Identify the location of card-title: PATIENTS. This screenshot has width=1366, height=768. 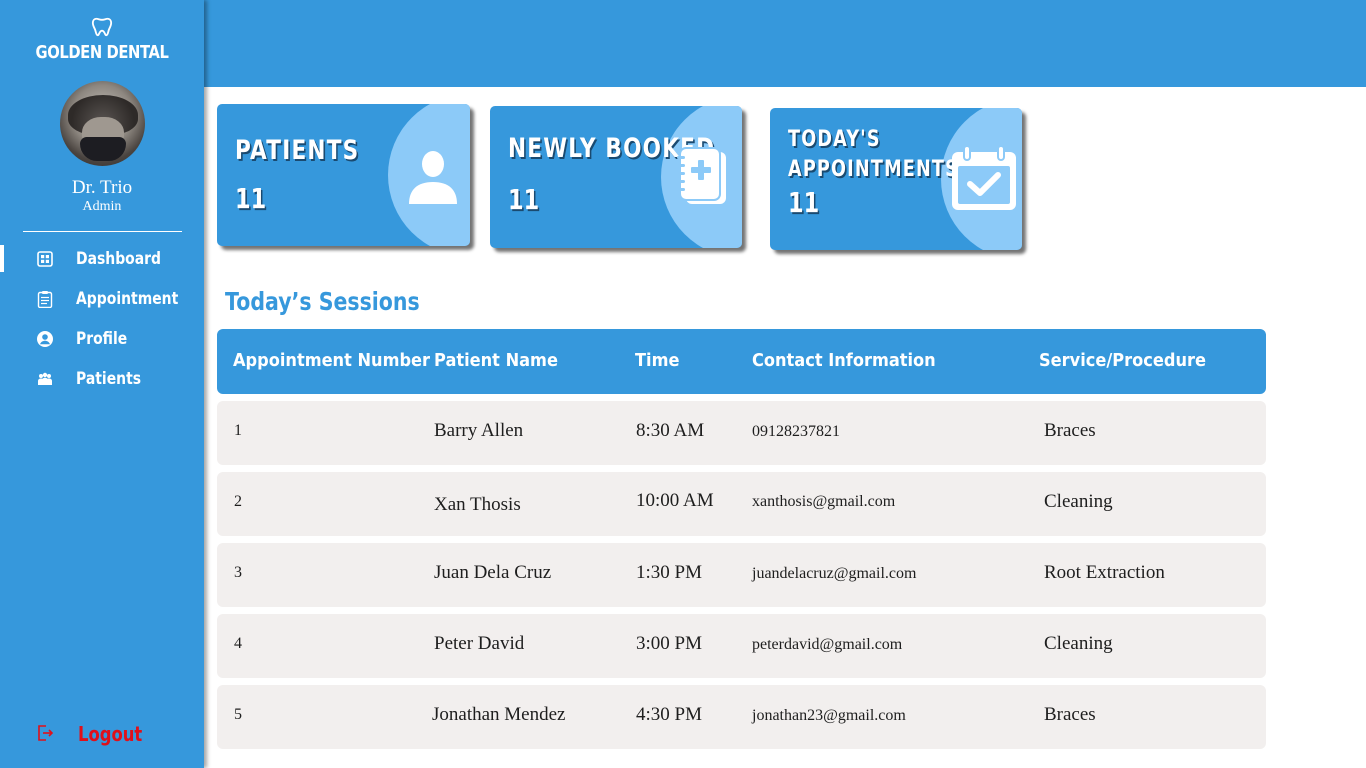
(297, 150).